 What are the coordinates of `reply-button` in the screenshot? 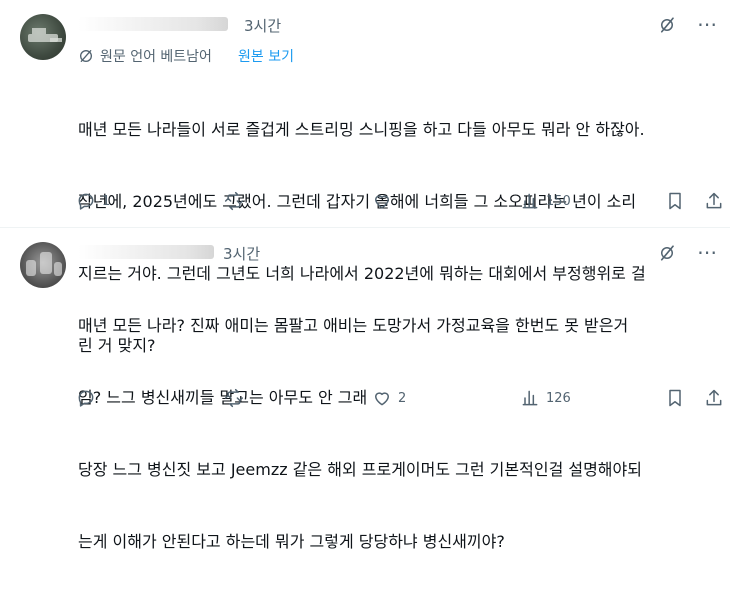 It's located at (89, 398).